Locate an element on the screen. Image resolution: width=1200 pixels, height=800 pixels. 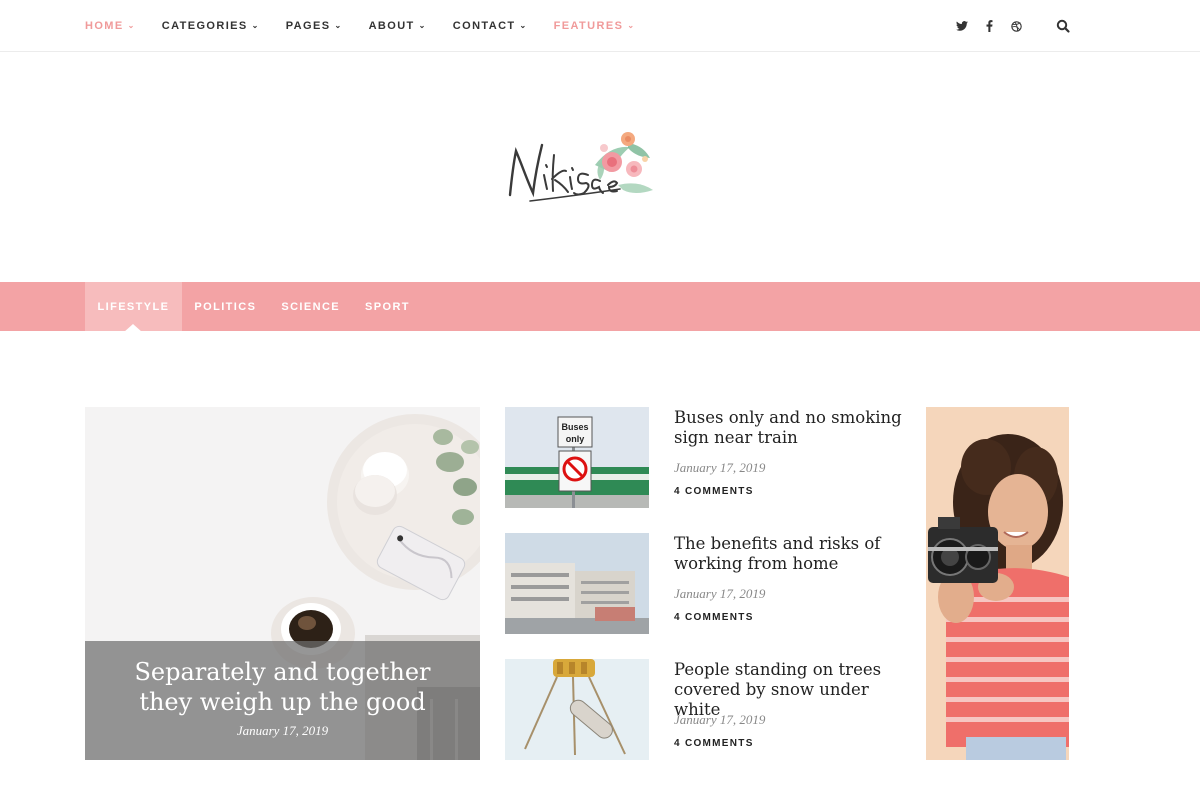
post-thumbnail: Buses only is located at coordinates (577, 457).